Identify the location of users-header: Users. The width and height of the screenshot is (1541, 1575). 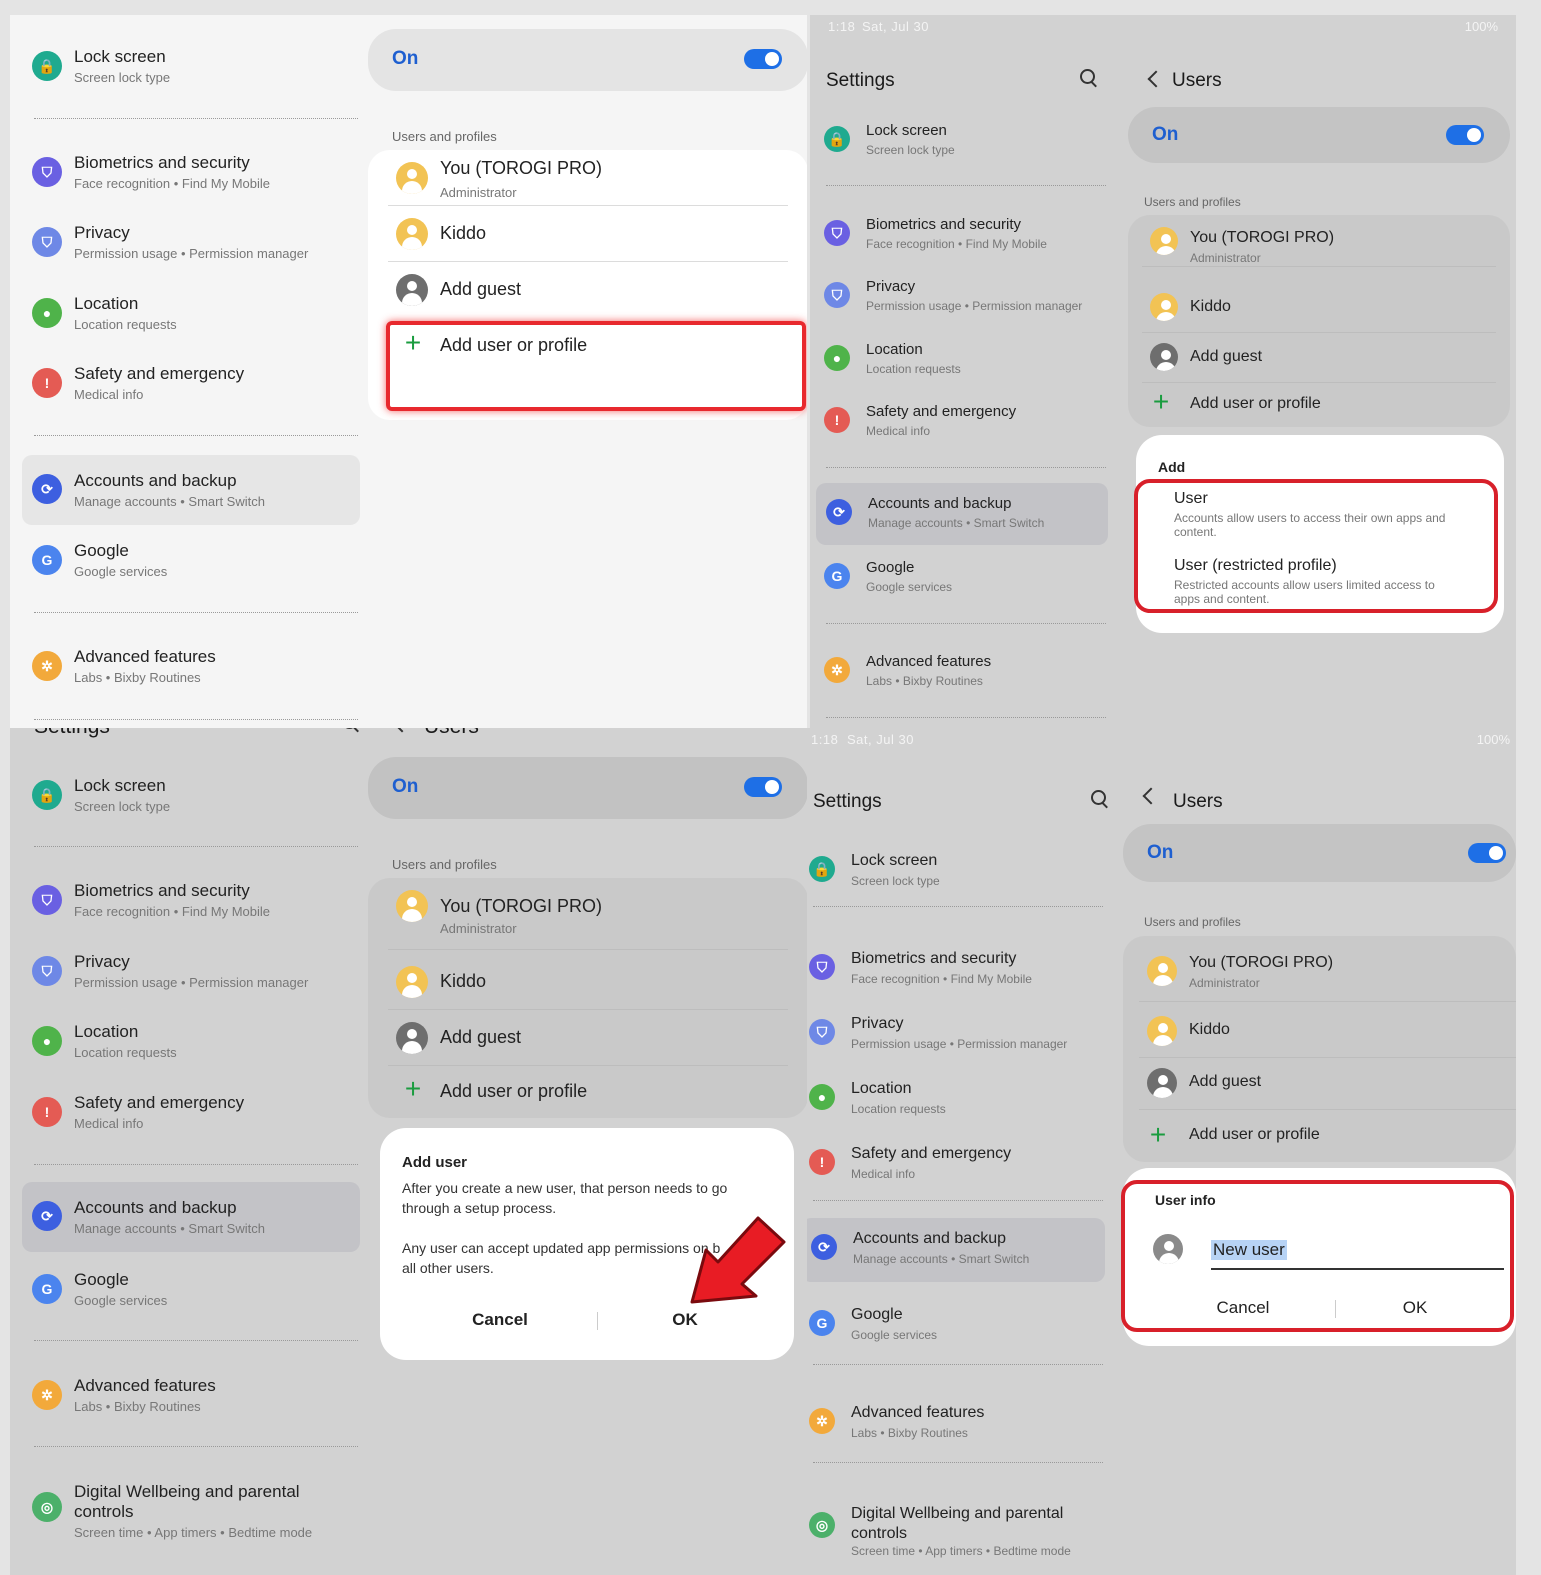
(1344, 802).